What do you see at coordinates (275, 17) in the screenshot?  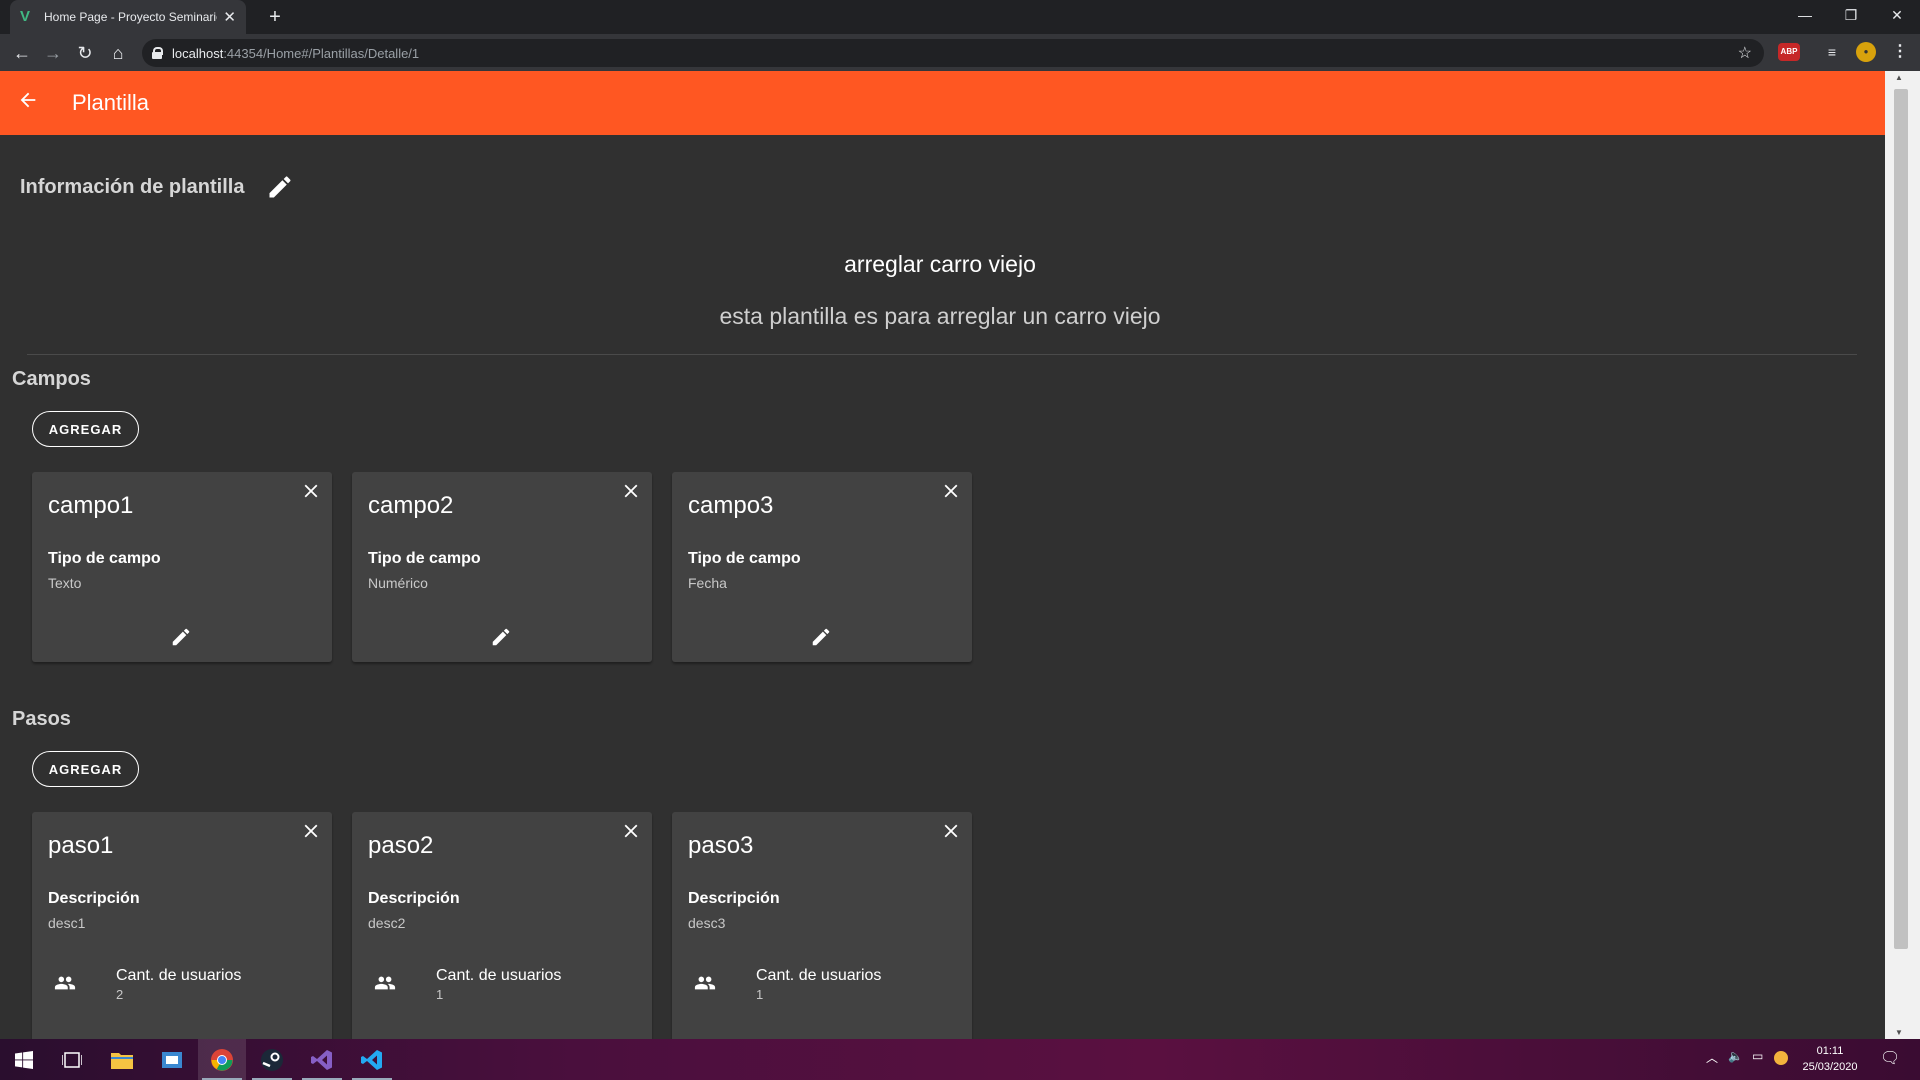 I see `new-tab-button: +` at bounding box center [275, 17].